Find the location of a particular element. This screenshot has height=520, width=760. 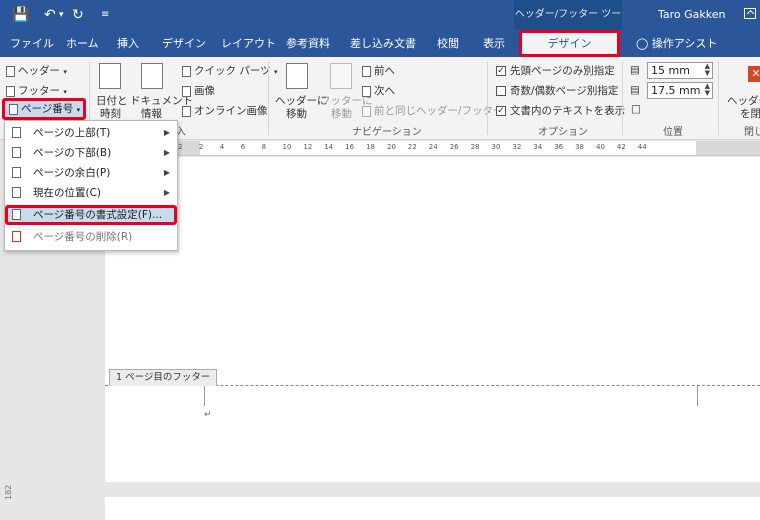

menu-item-top-of-page: ページの上部(T) ▶ is located at coordinates (91, 133).